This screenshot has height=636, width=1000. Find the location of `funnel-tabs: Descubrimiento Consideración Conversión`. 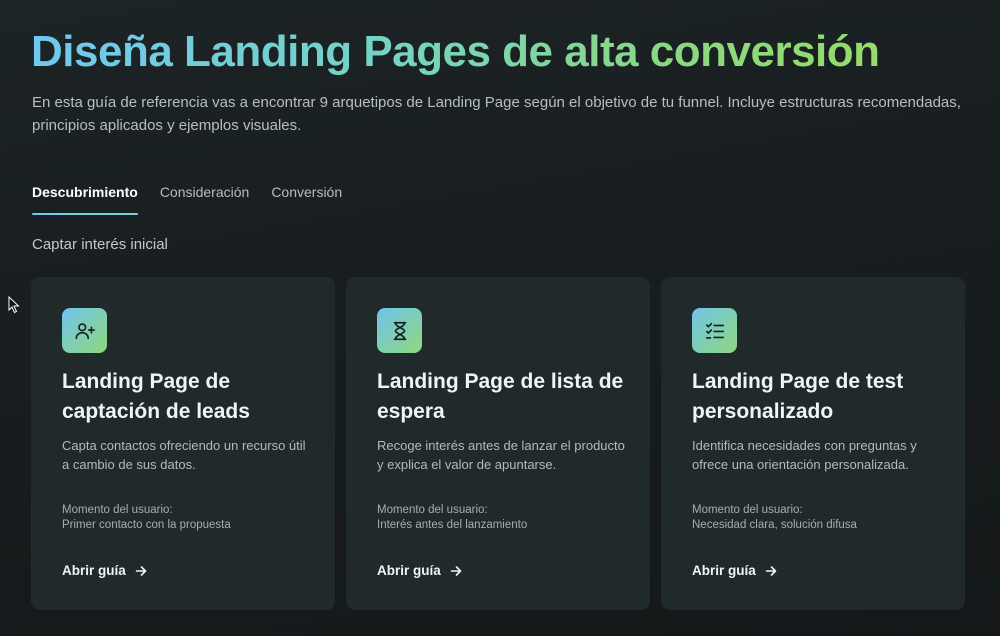

funnel-tabs: Descubrimiento Consideración Conversión is located at coordinates (187, 199).